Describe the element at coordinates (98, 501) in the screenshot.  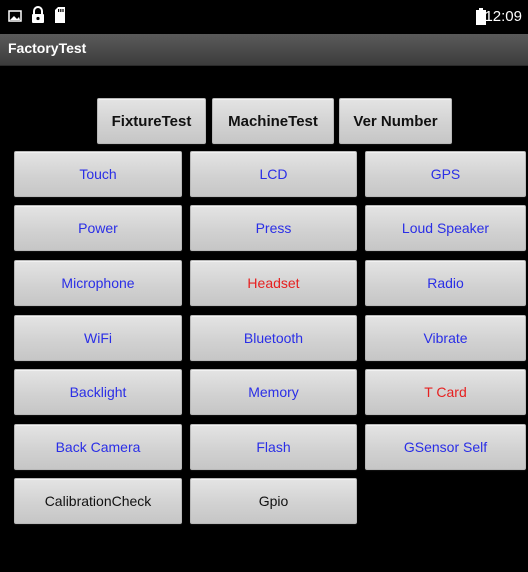
I see `calibration-check-button: CalibrationCheck` at that location.